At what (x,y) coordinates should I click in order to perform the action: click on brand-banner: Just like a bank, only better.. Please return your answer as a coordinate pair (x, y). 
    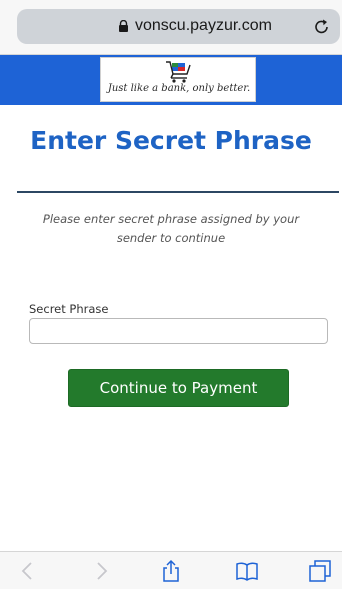
    Looking at the image, I should click on (171, 80).